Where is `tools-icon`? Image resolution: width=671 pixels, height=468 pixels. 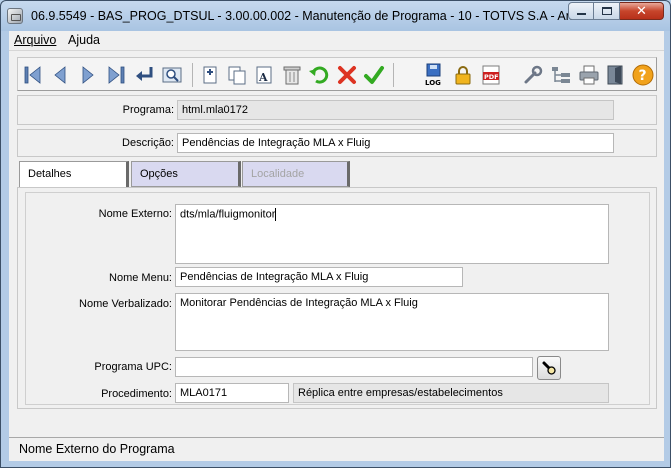 tools-icon is located at coordinates (533, 74).